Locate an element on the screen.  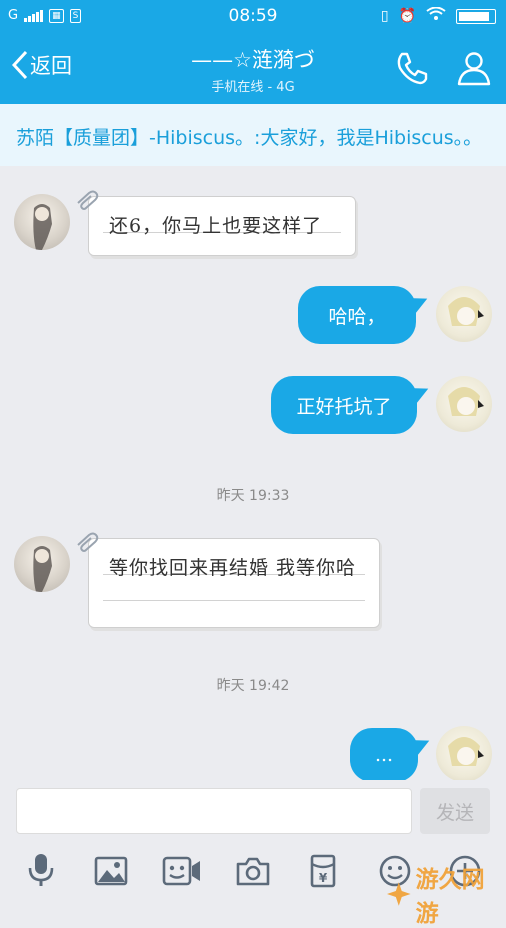
online-status: 手机在线 - 4G is located at coordinates (253, 87).